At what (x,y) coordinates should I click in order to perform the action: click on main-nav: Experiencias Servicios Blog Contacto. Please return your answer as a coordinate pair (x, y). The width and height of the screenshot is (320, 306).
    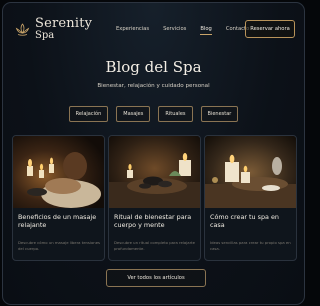
    Looking at the image, I should click on (189, 30).